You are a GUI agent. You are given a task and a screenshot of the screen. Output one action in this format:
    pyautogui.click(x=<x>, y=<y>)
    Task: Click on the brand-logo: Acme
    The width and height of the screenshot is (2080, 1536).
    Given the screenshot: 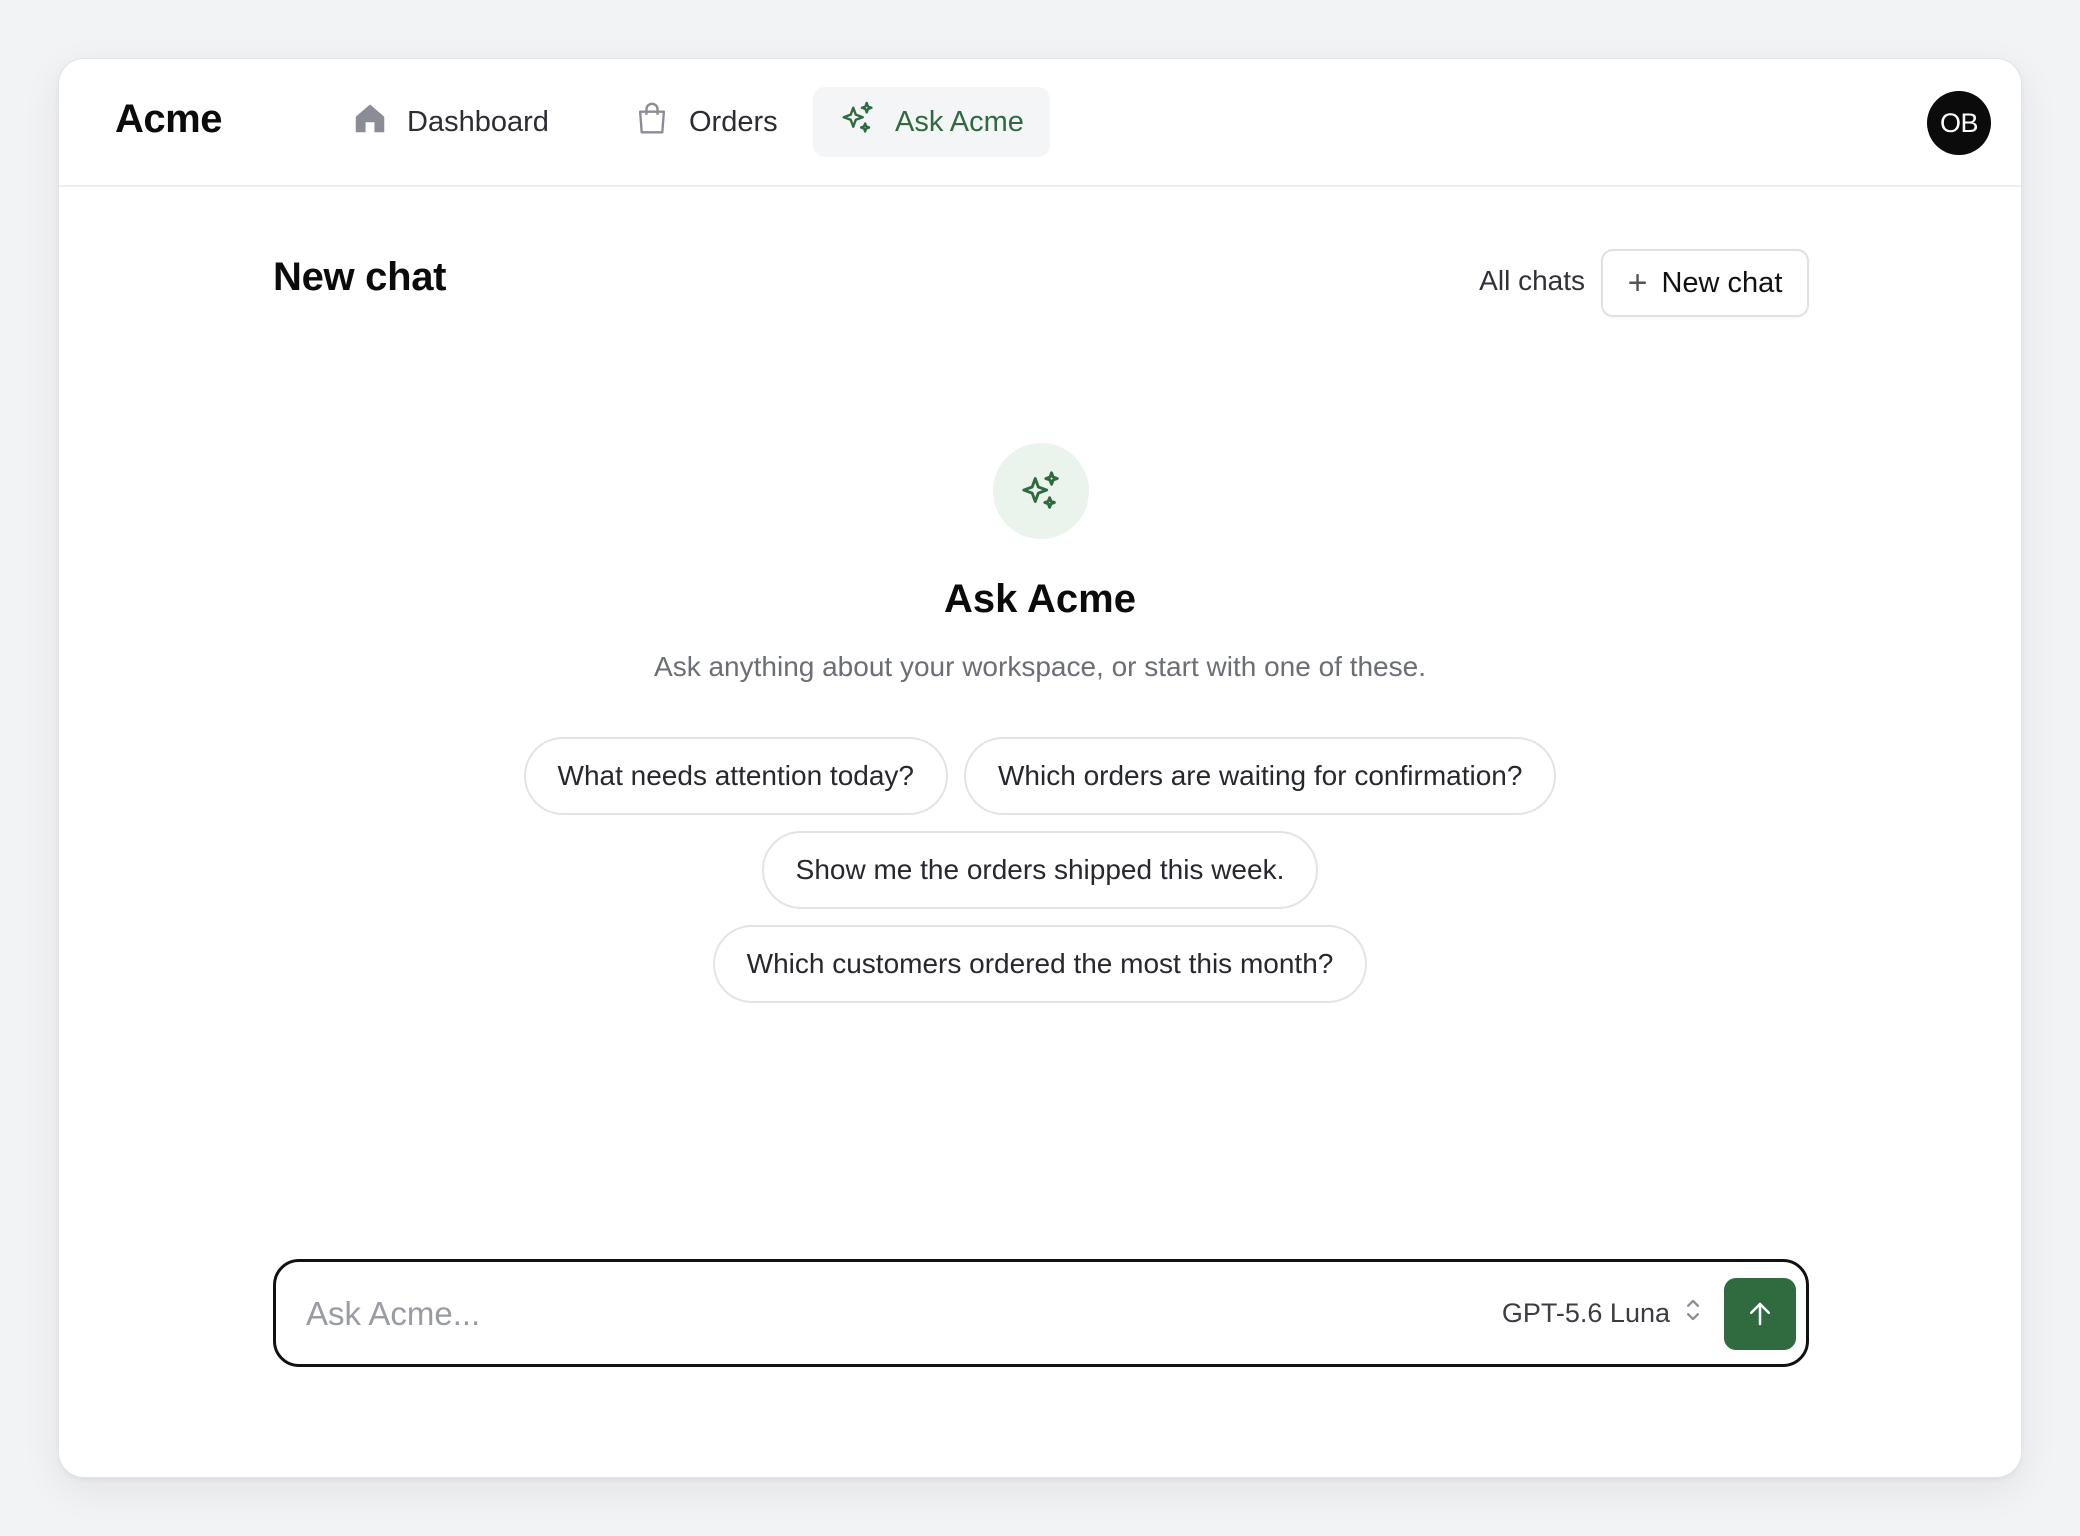 What is the action you would take?
    pyautogui.click(x=168, y=119)
    